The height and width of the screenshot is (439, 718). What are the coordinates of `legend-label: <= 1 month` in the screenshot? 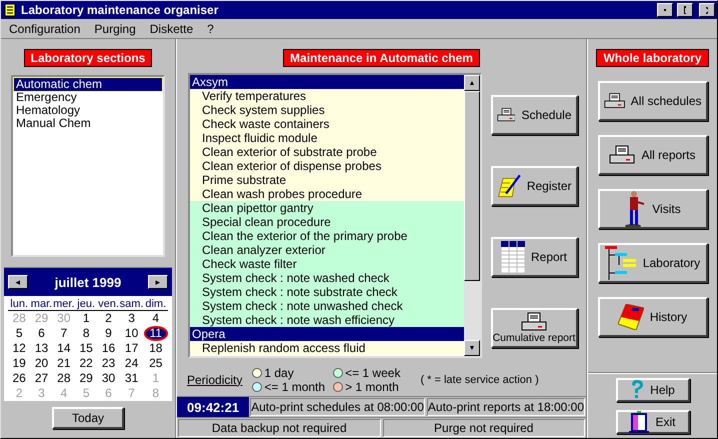 It's located at (295, 387).